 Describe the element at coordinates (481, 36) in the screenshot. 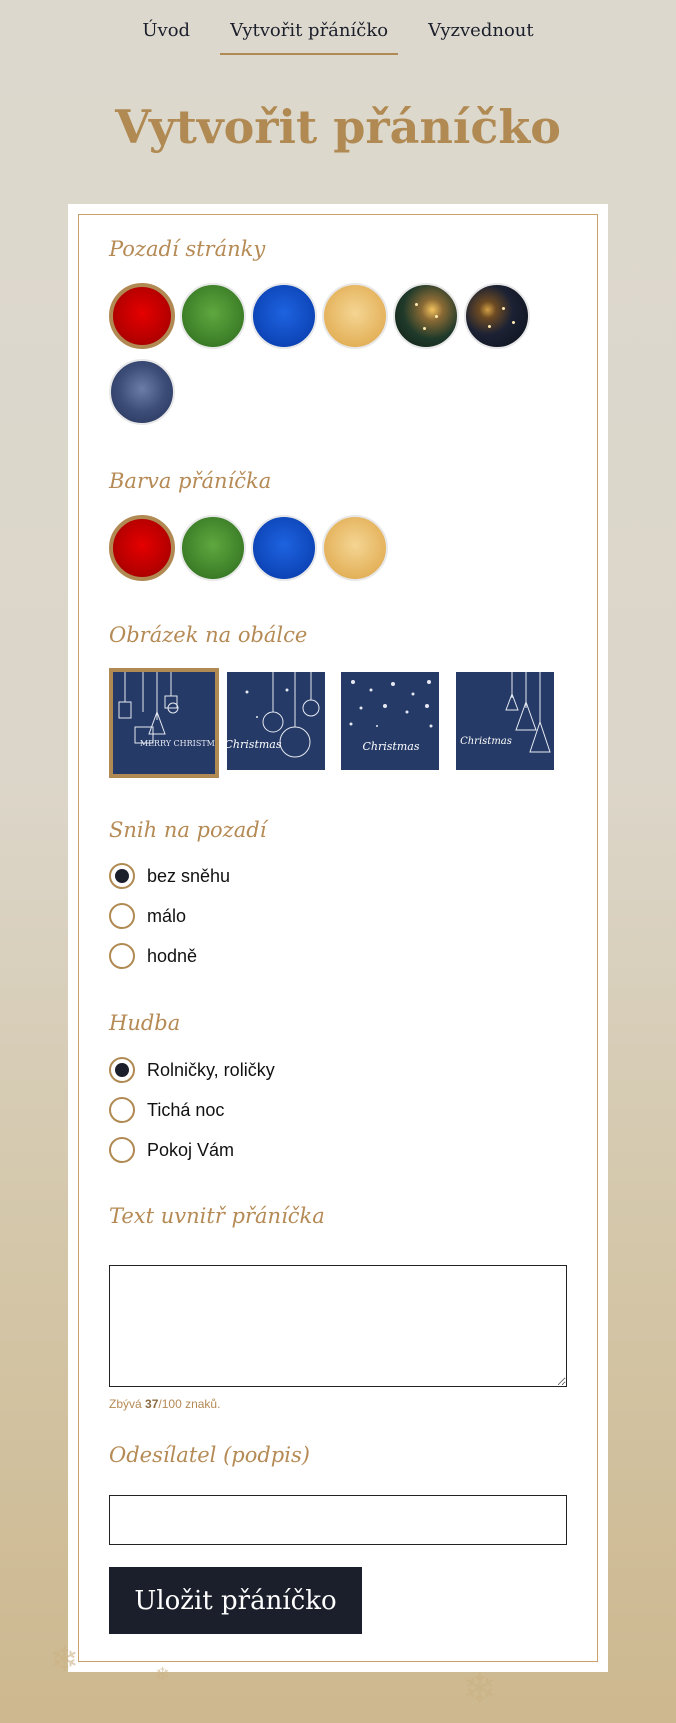

I see `nav-item-pickup: Vyzvednout` at that location.